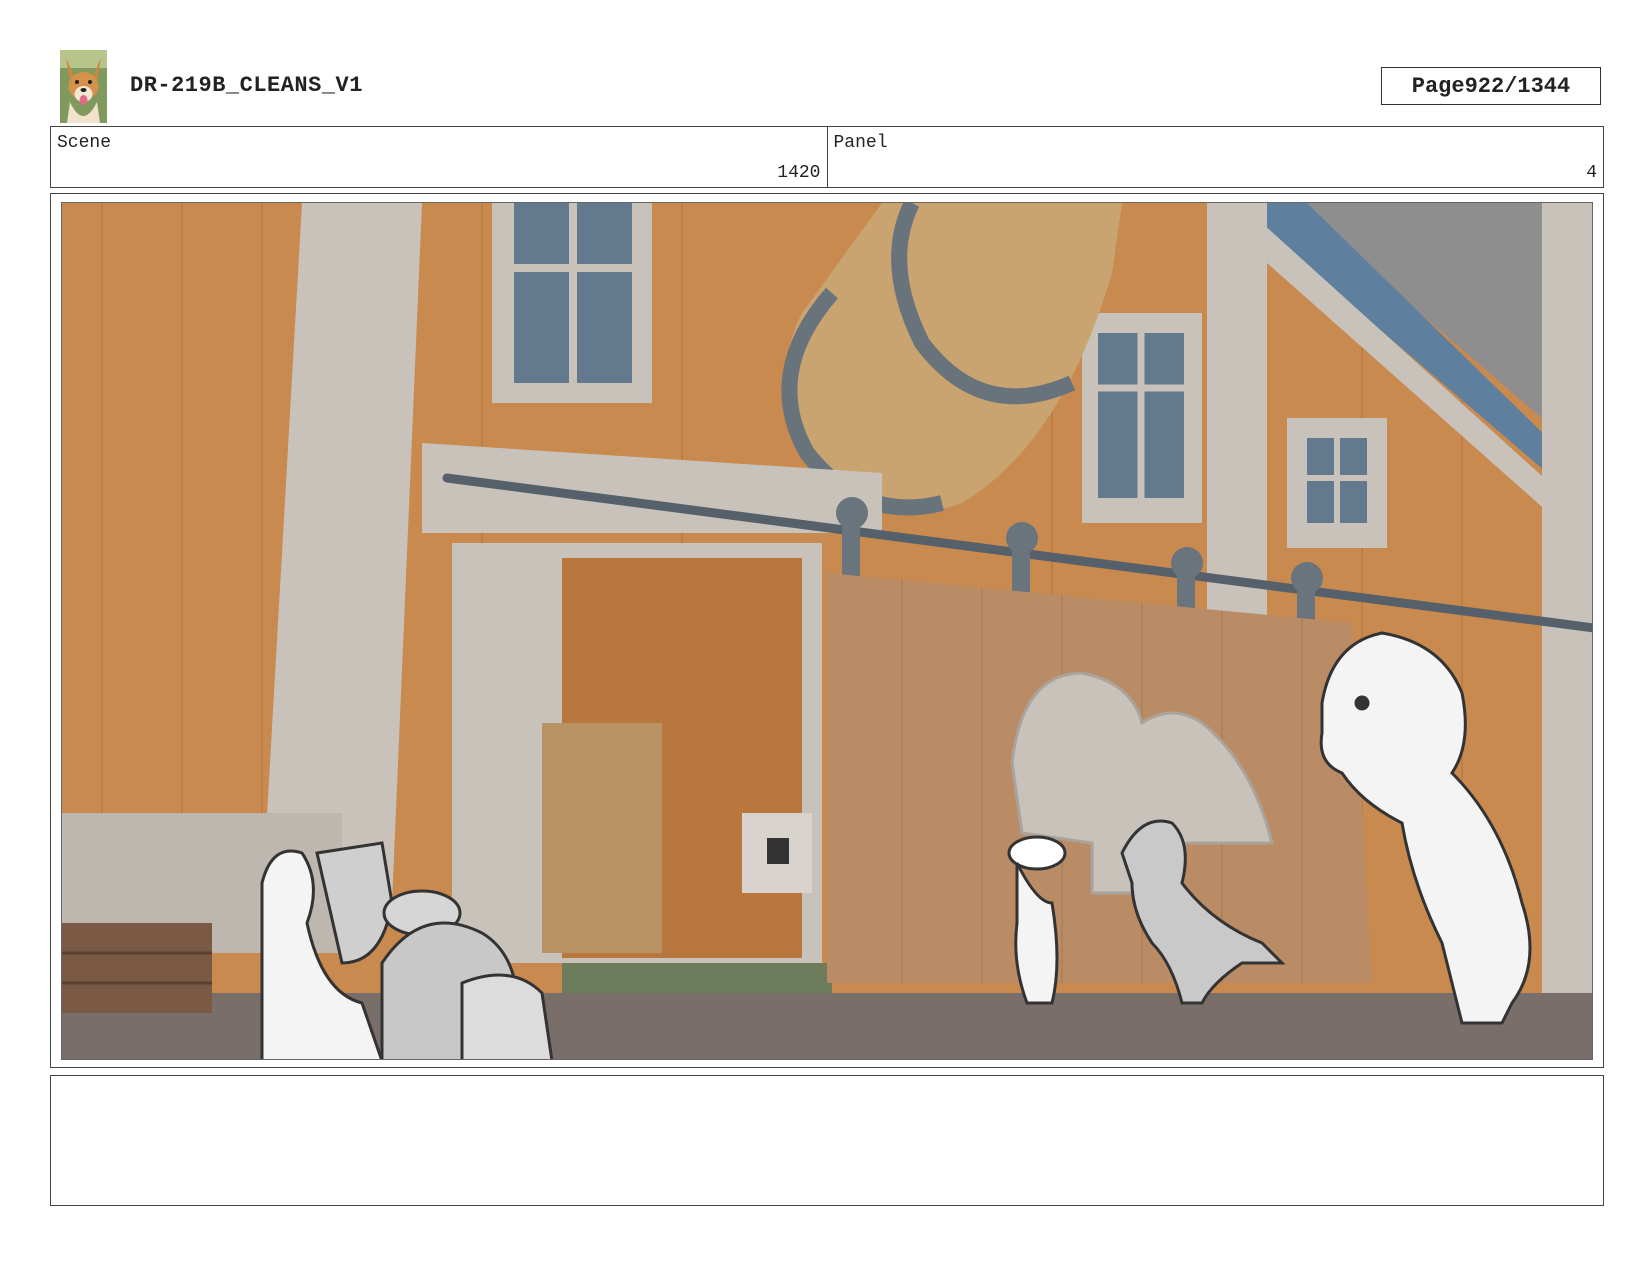  I want to click on document-title: DR-219B_CLEANS_V1, so click(246, 85).